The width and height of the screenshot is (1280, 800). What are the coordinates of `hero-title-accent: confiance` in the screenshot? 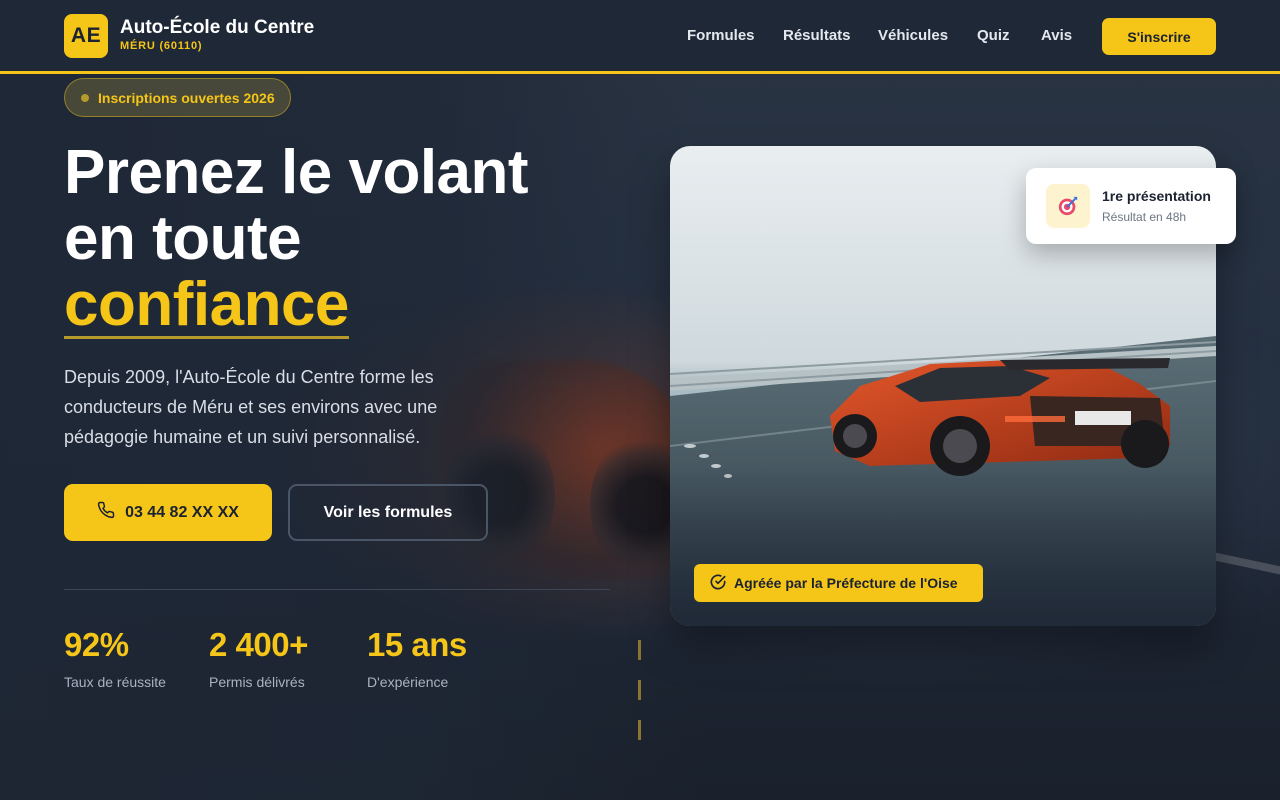 It's located at (206, 304).